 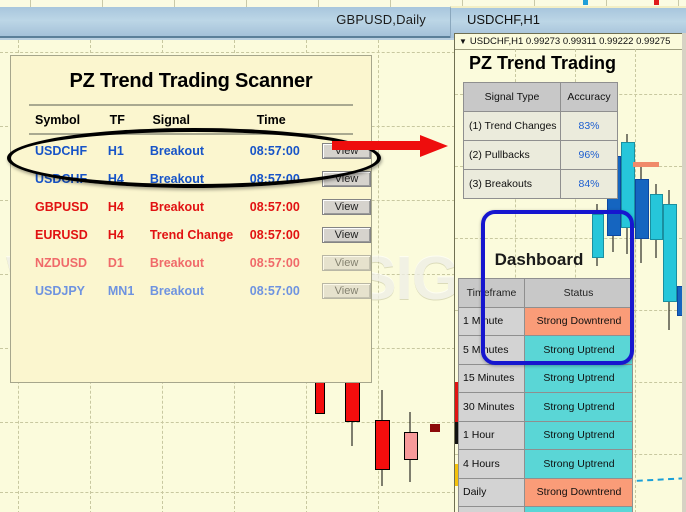 I want to click on table-row: 4 Hours Strong Uptrend, so click(x=545, y=464).